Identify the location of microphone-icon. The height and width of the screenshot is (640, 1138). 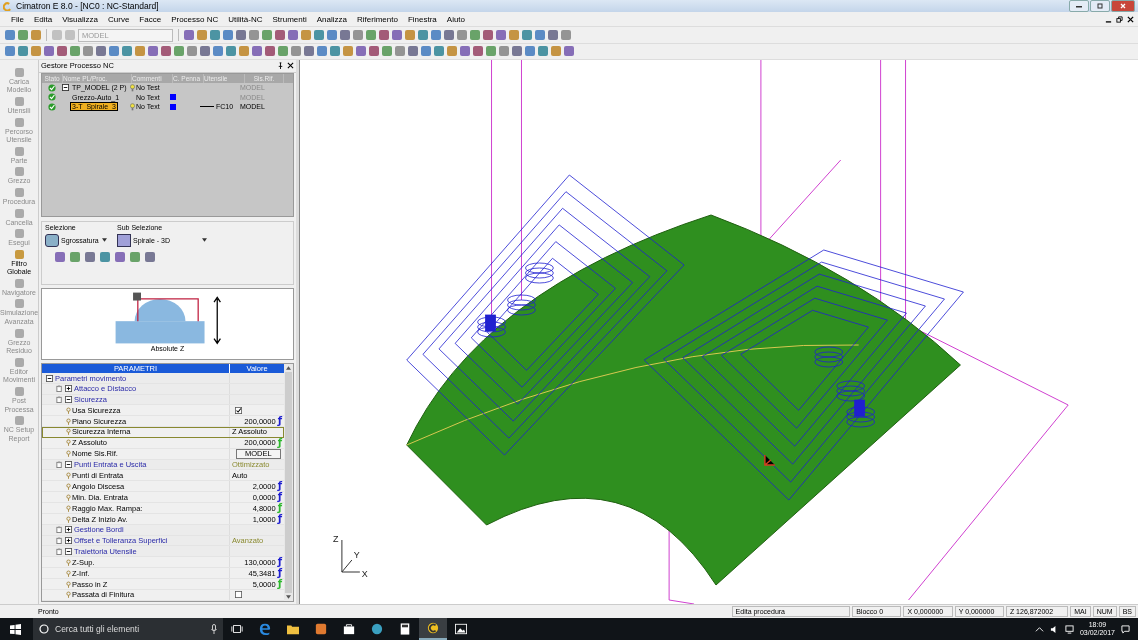
(214, 629).